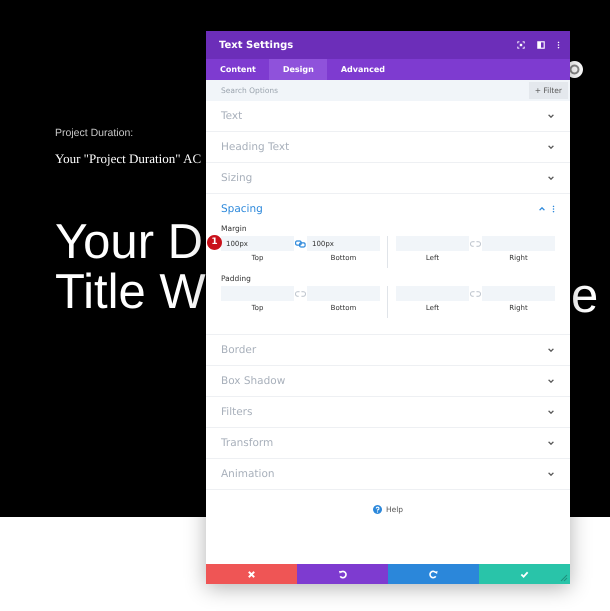 The width and height of the screenshot is (610, 611). I want to click on sidebar-icon, so click(541, 45).